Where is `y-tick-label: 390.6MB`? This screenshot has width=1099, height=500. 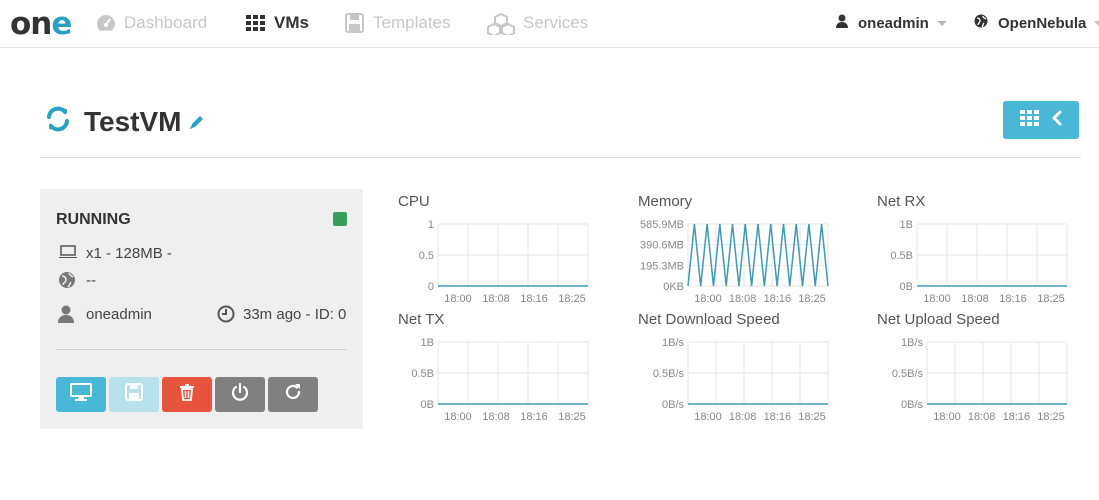 y-tick-label: 390.6MB is located at coordinates (662, 246).